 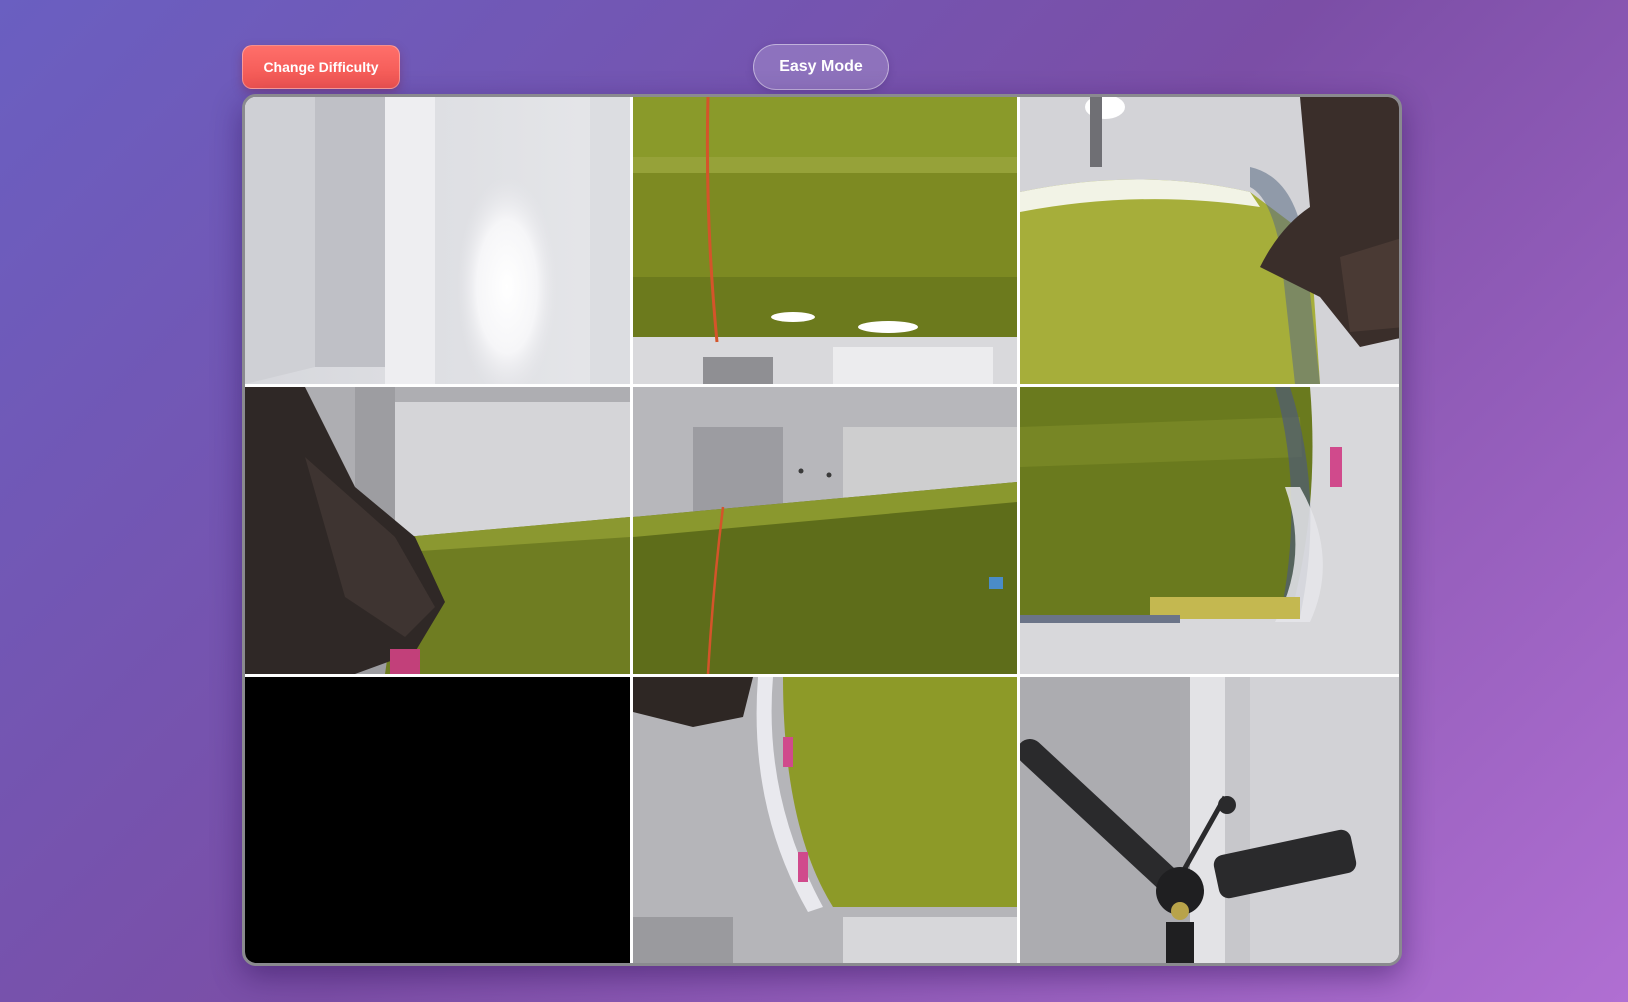 What do you see at coordinates (437, 820) in the screenshot?
I see `empty-tile` at bounding box center [437, 820].